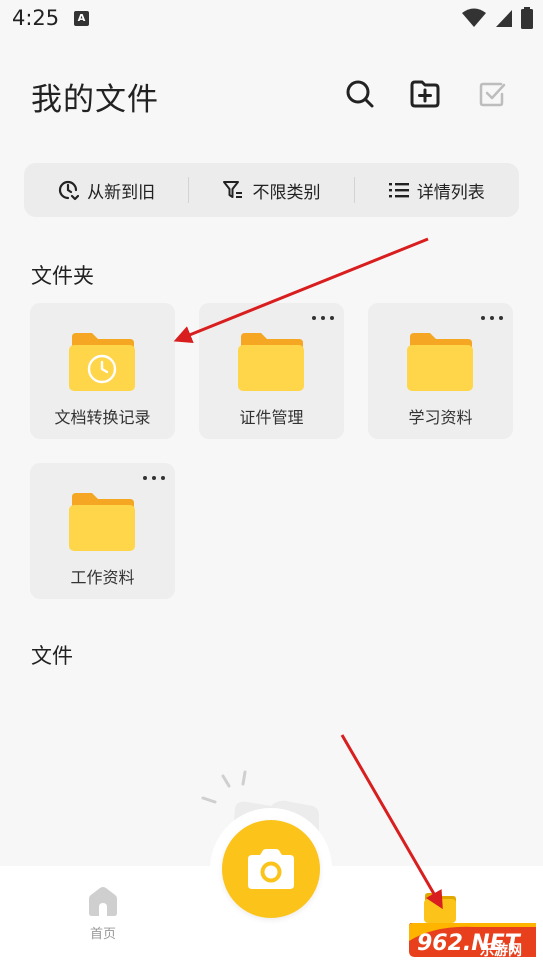 The height and width of the screenshot is (967, 543). What do you see at coordinates (271, 19) in the screenshot?
I see `status-bar: 4:25 A` at bounding box center [271, 19].